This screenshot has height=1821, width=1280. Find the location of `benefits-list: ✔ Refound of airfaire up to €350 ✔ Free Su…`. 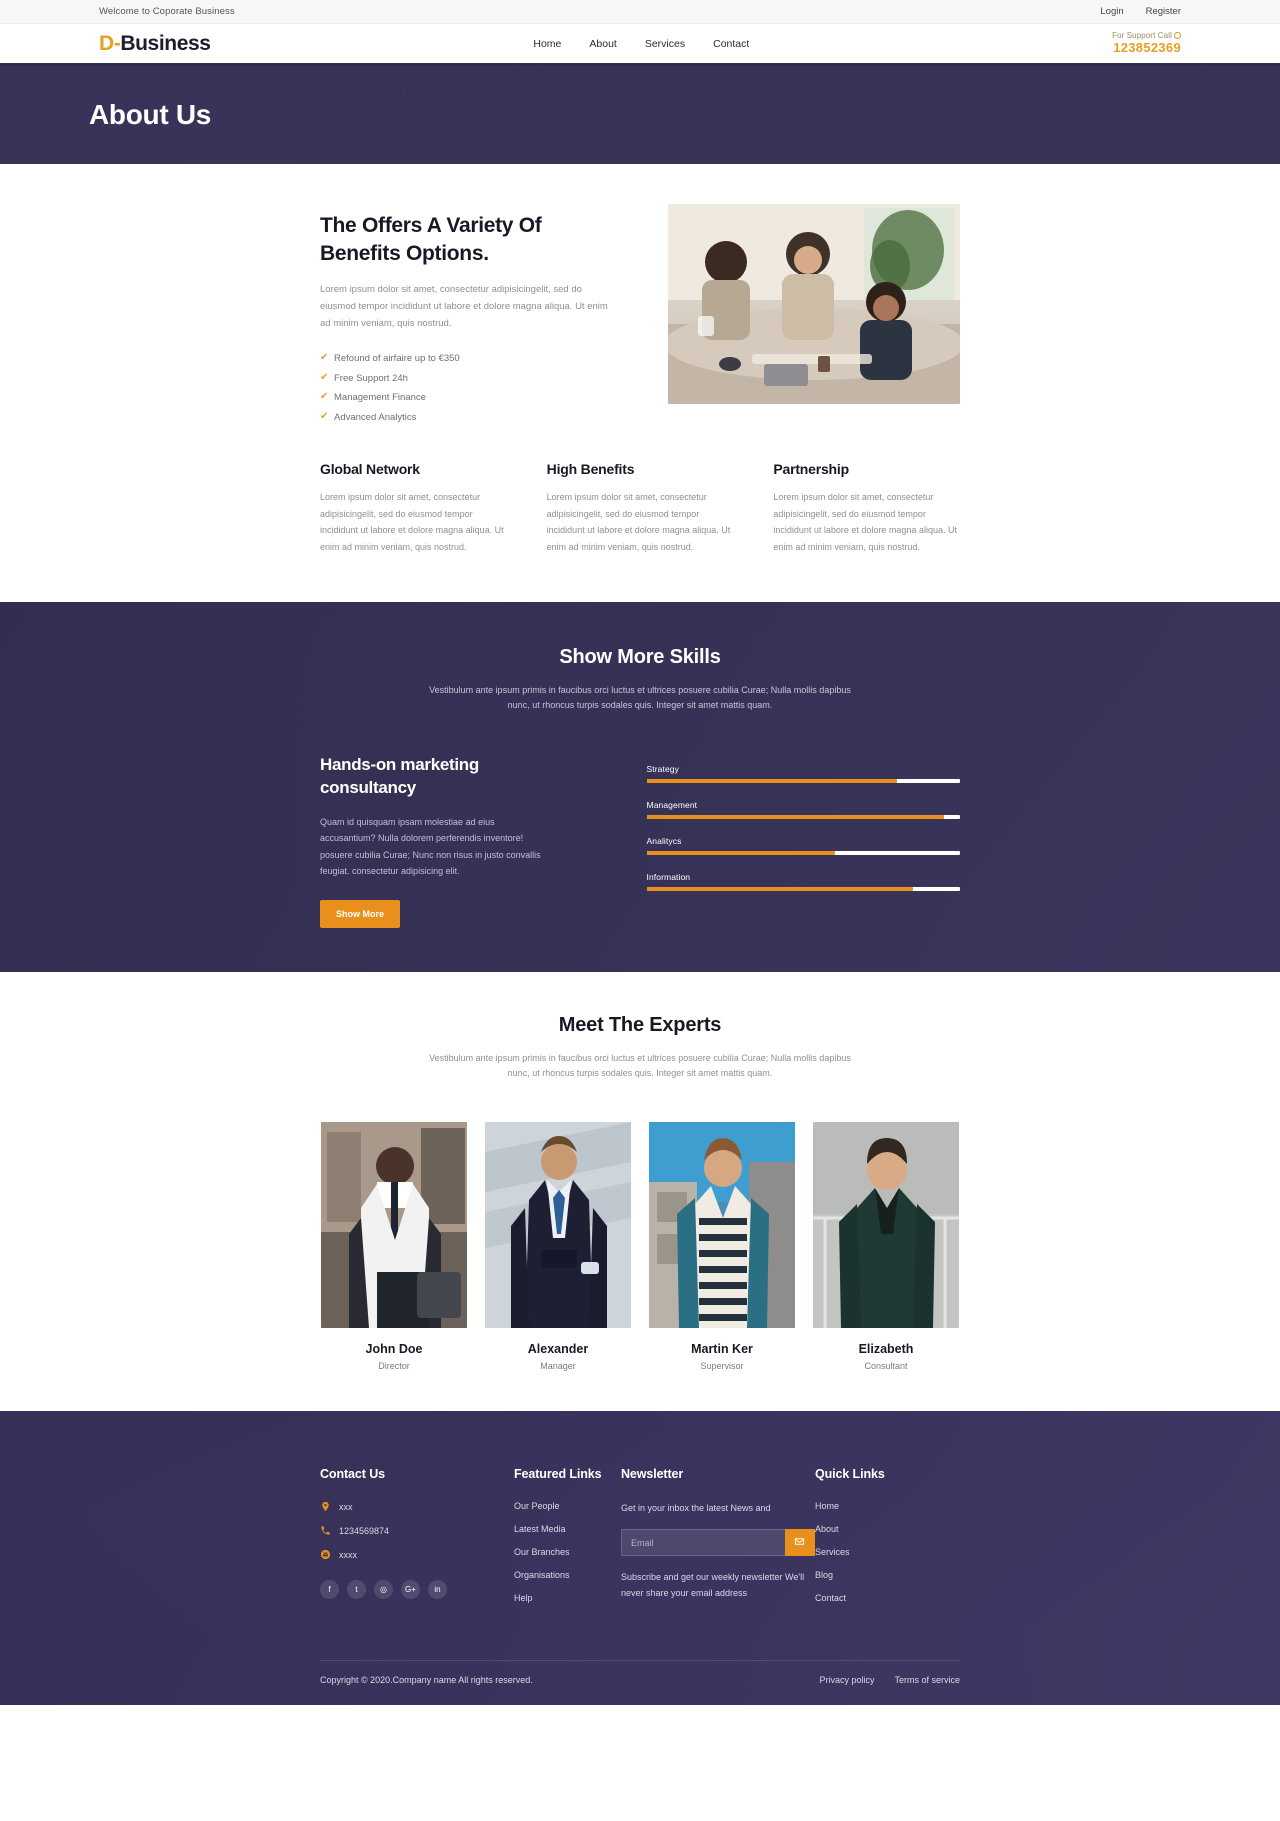

benefits-list: ✔ Refound of airfaire up to €350 ✔ Free Su… is located at coordinates (469, 388).